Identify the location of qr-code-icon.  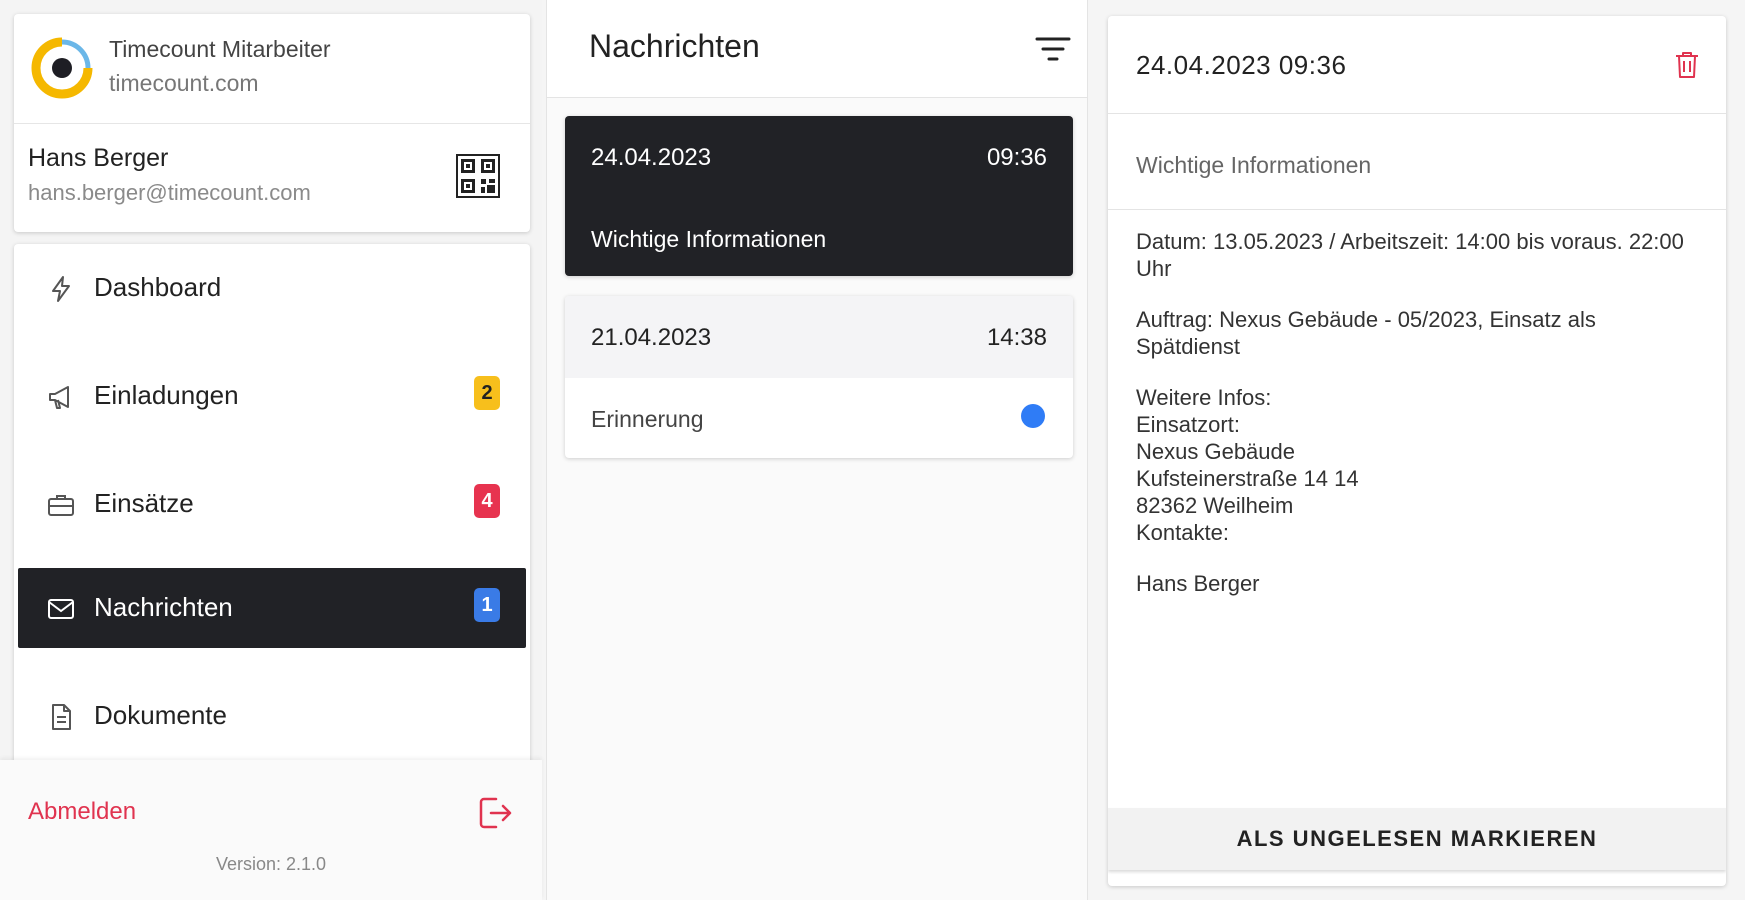
(478, 176).